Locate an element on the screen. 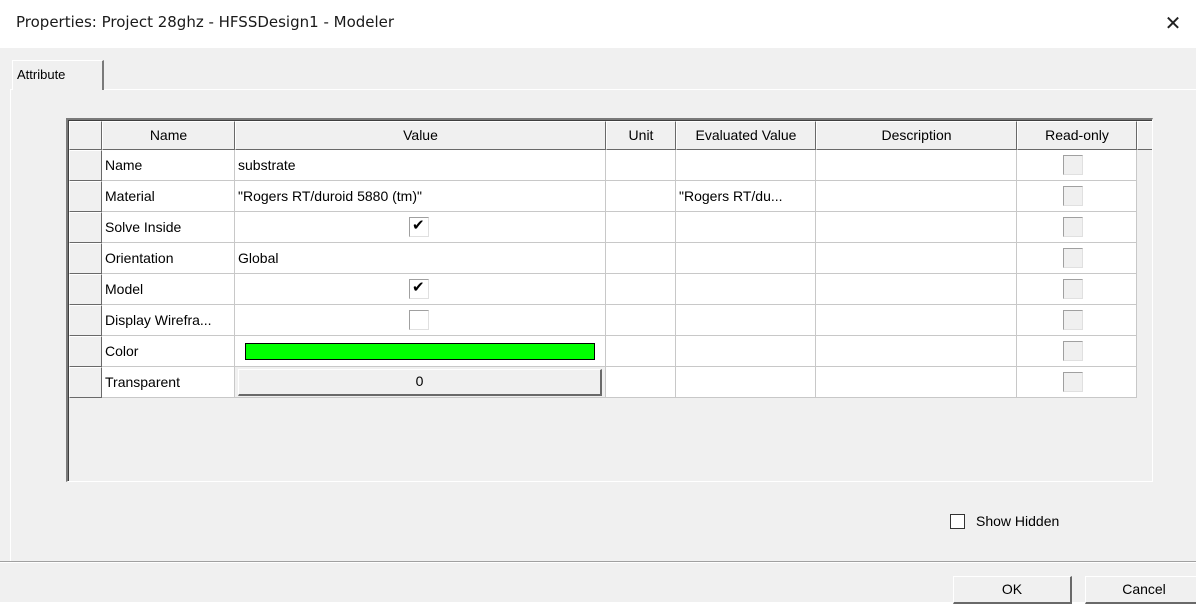 The height and width of the screenshot is (604, 1196). name-cell: Solve Inside is located at coordinates (168, 227).